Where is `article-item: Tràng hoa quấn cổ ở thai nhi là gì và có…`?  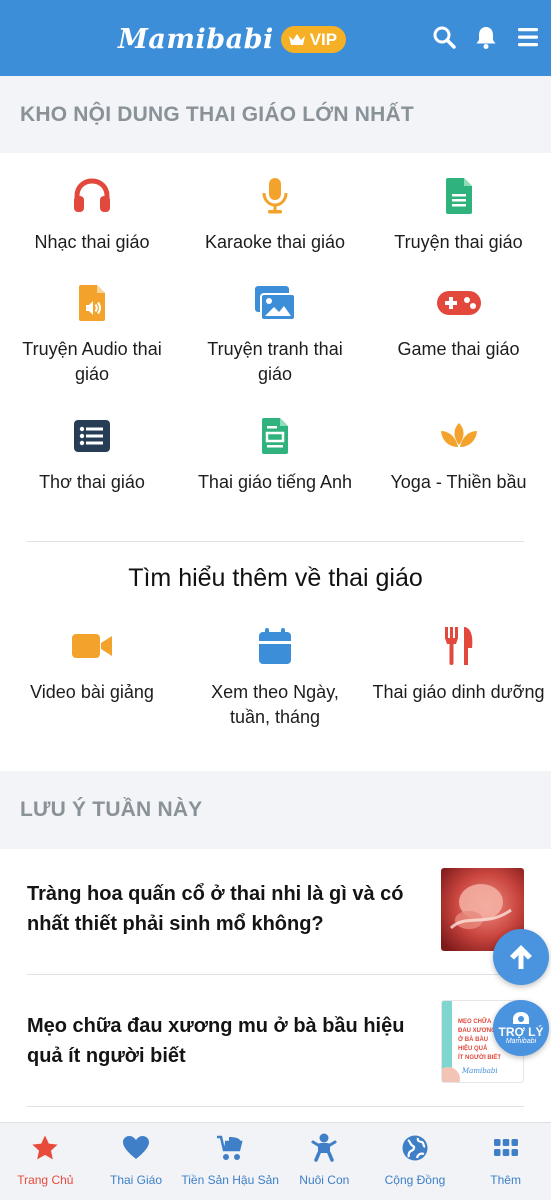
article-item: Tràng hoa quấn cổ ở thai nhi là gì và có… is located at coordinates (275, 909).